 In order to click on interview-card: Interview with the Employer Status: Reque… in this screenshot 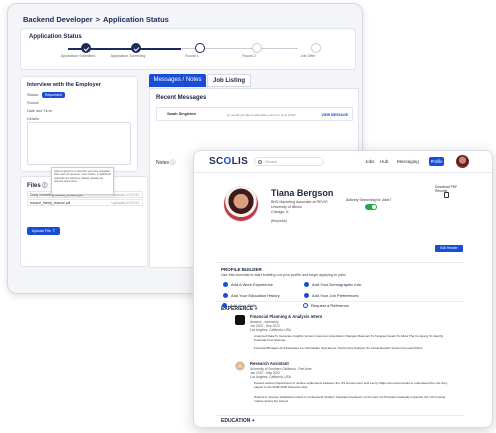, I will do `click(79, 124)`.